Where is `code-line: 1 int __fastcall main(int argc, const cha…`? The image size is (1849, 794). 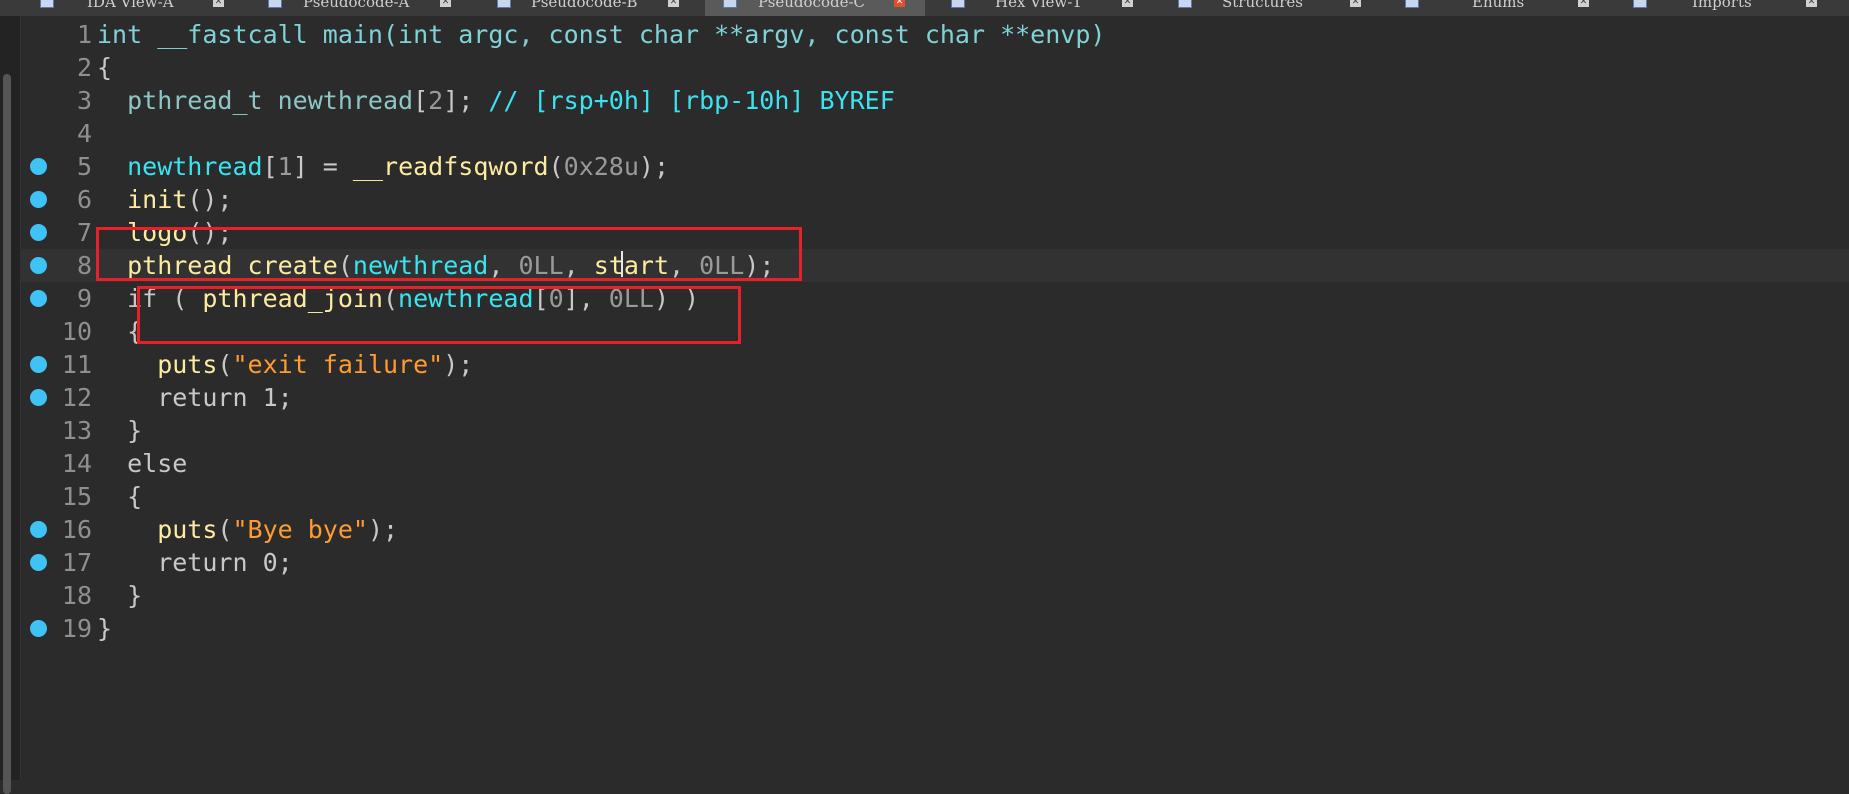
code-line: 1 int __fastcall main(int argc, const cha… is located at coordinates (934, 34).